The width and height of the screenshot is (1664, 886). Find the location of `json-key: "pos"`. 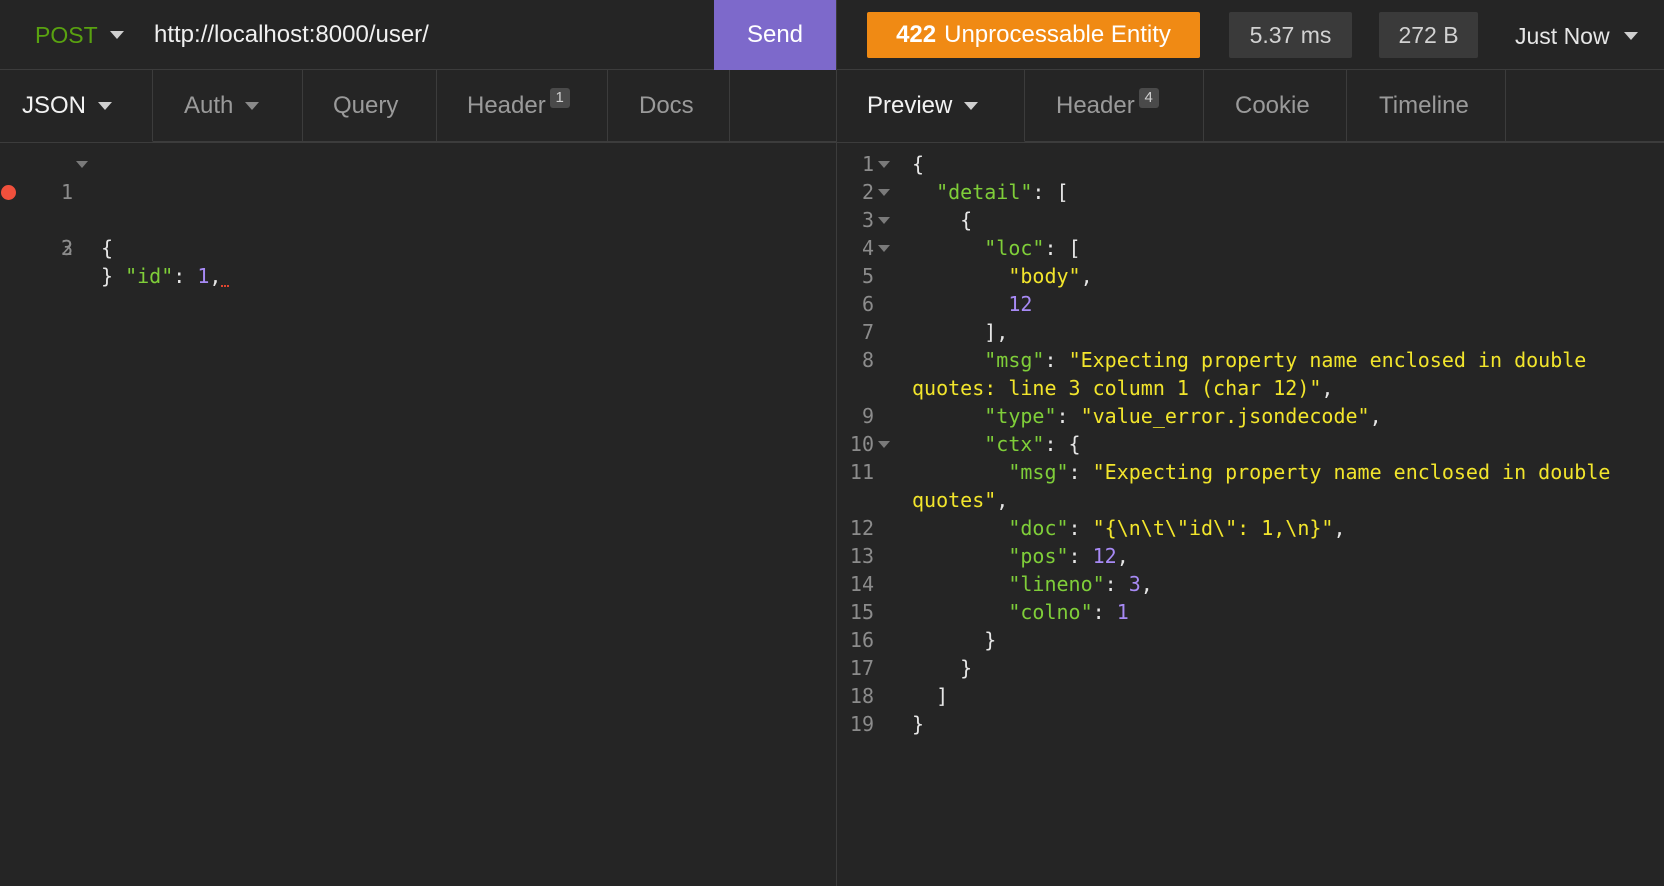

json-key: "pos" is located at coordinates (1038, 556).